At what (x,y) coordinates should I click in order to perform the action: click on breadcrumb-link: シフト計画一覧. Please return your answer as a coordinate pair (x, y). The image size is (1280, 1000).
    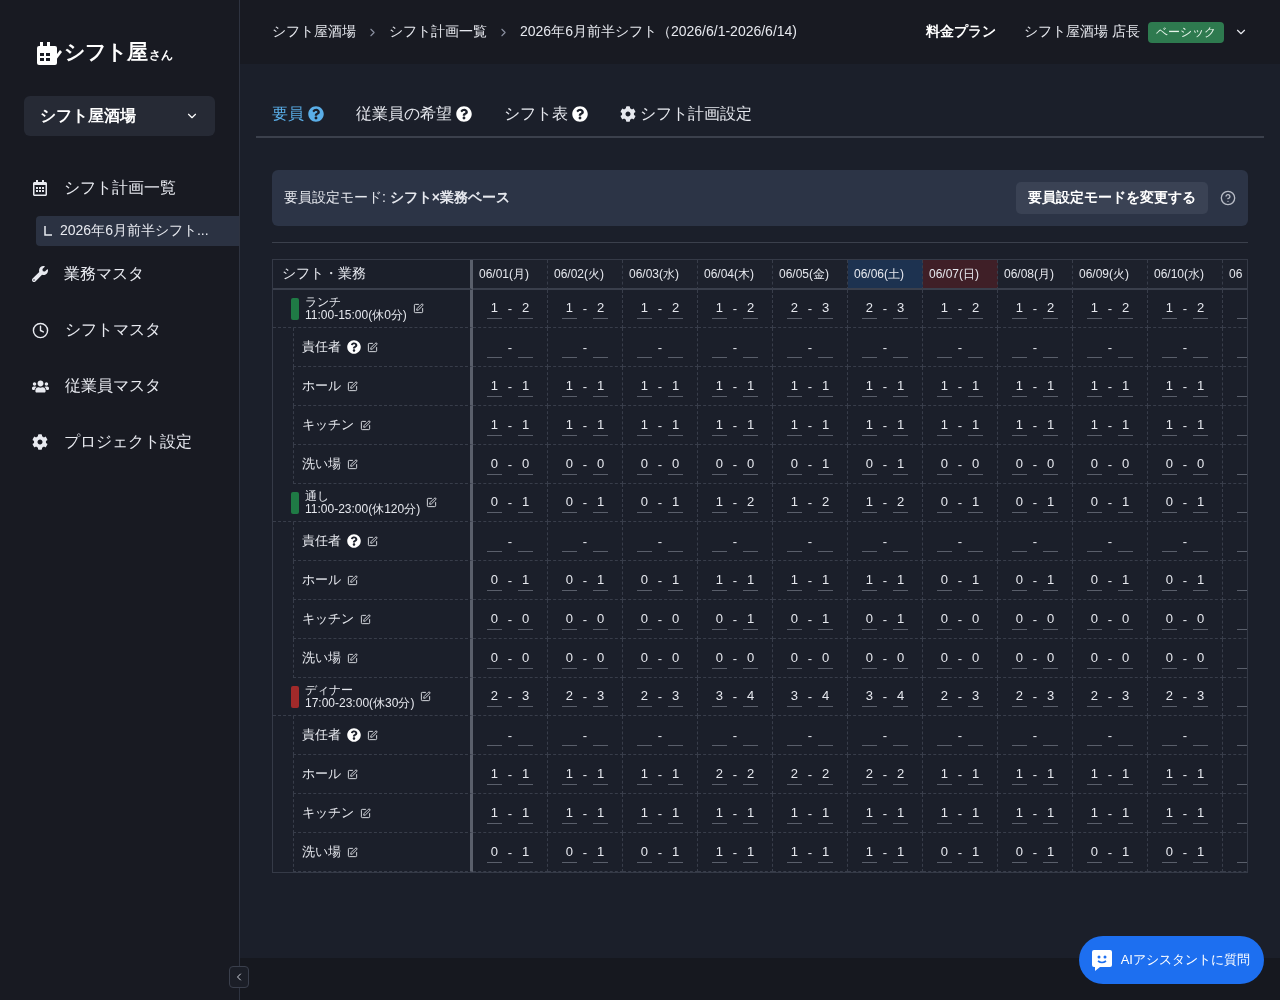
    Looking at the image, I should click on (438, 32).